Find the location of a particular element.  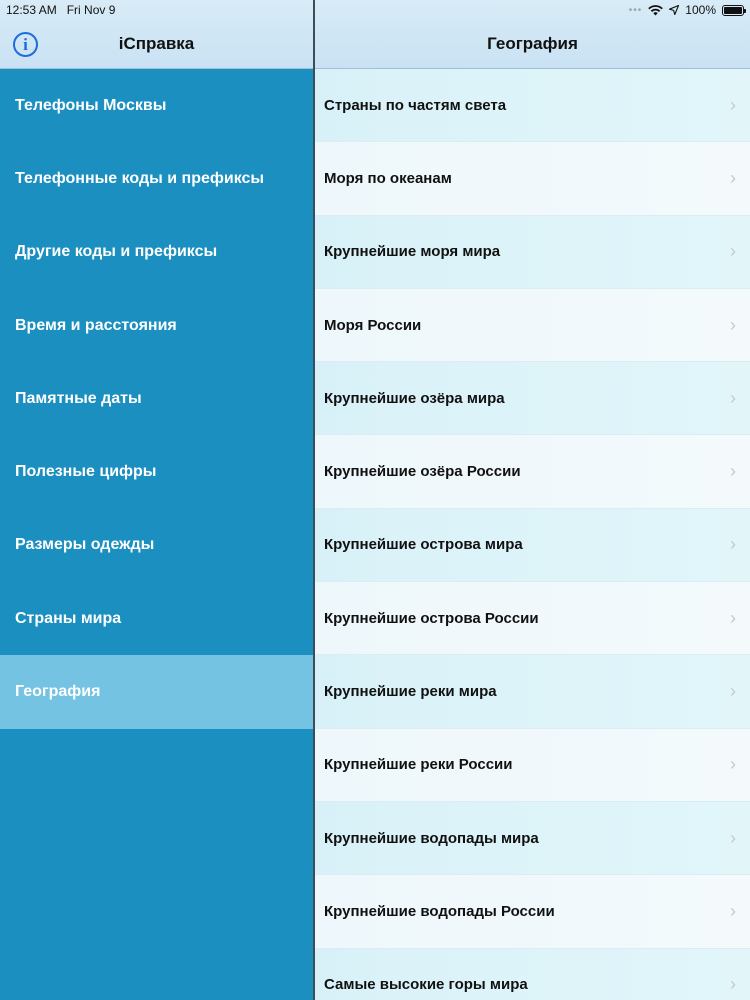

battery-icon is located at coordinates (734, 10).